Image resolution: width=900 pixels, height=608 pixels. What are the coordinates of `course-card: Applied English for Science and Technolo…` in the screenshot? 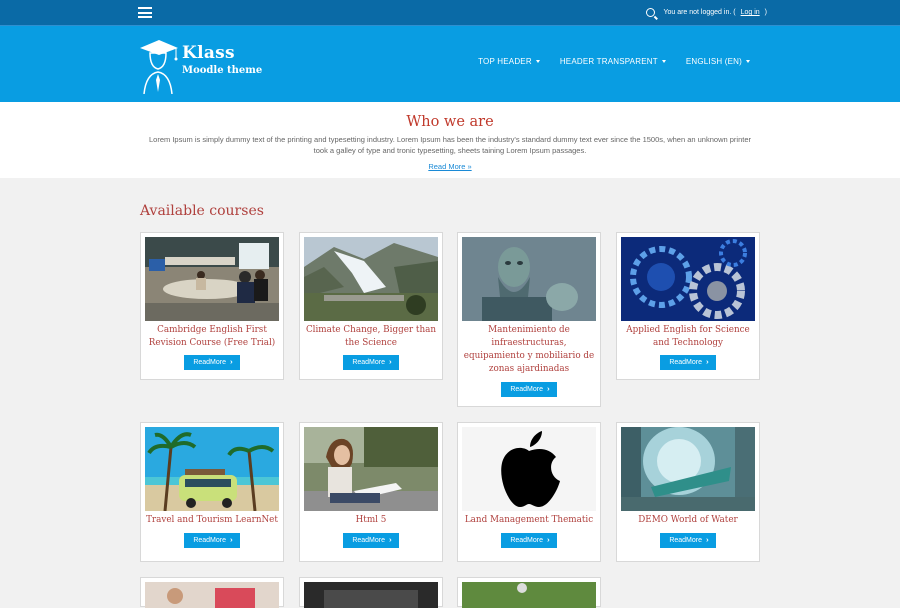 It's located at (688, 306).